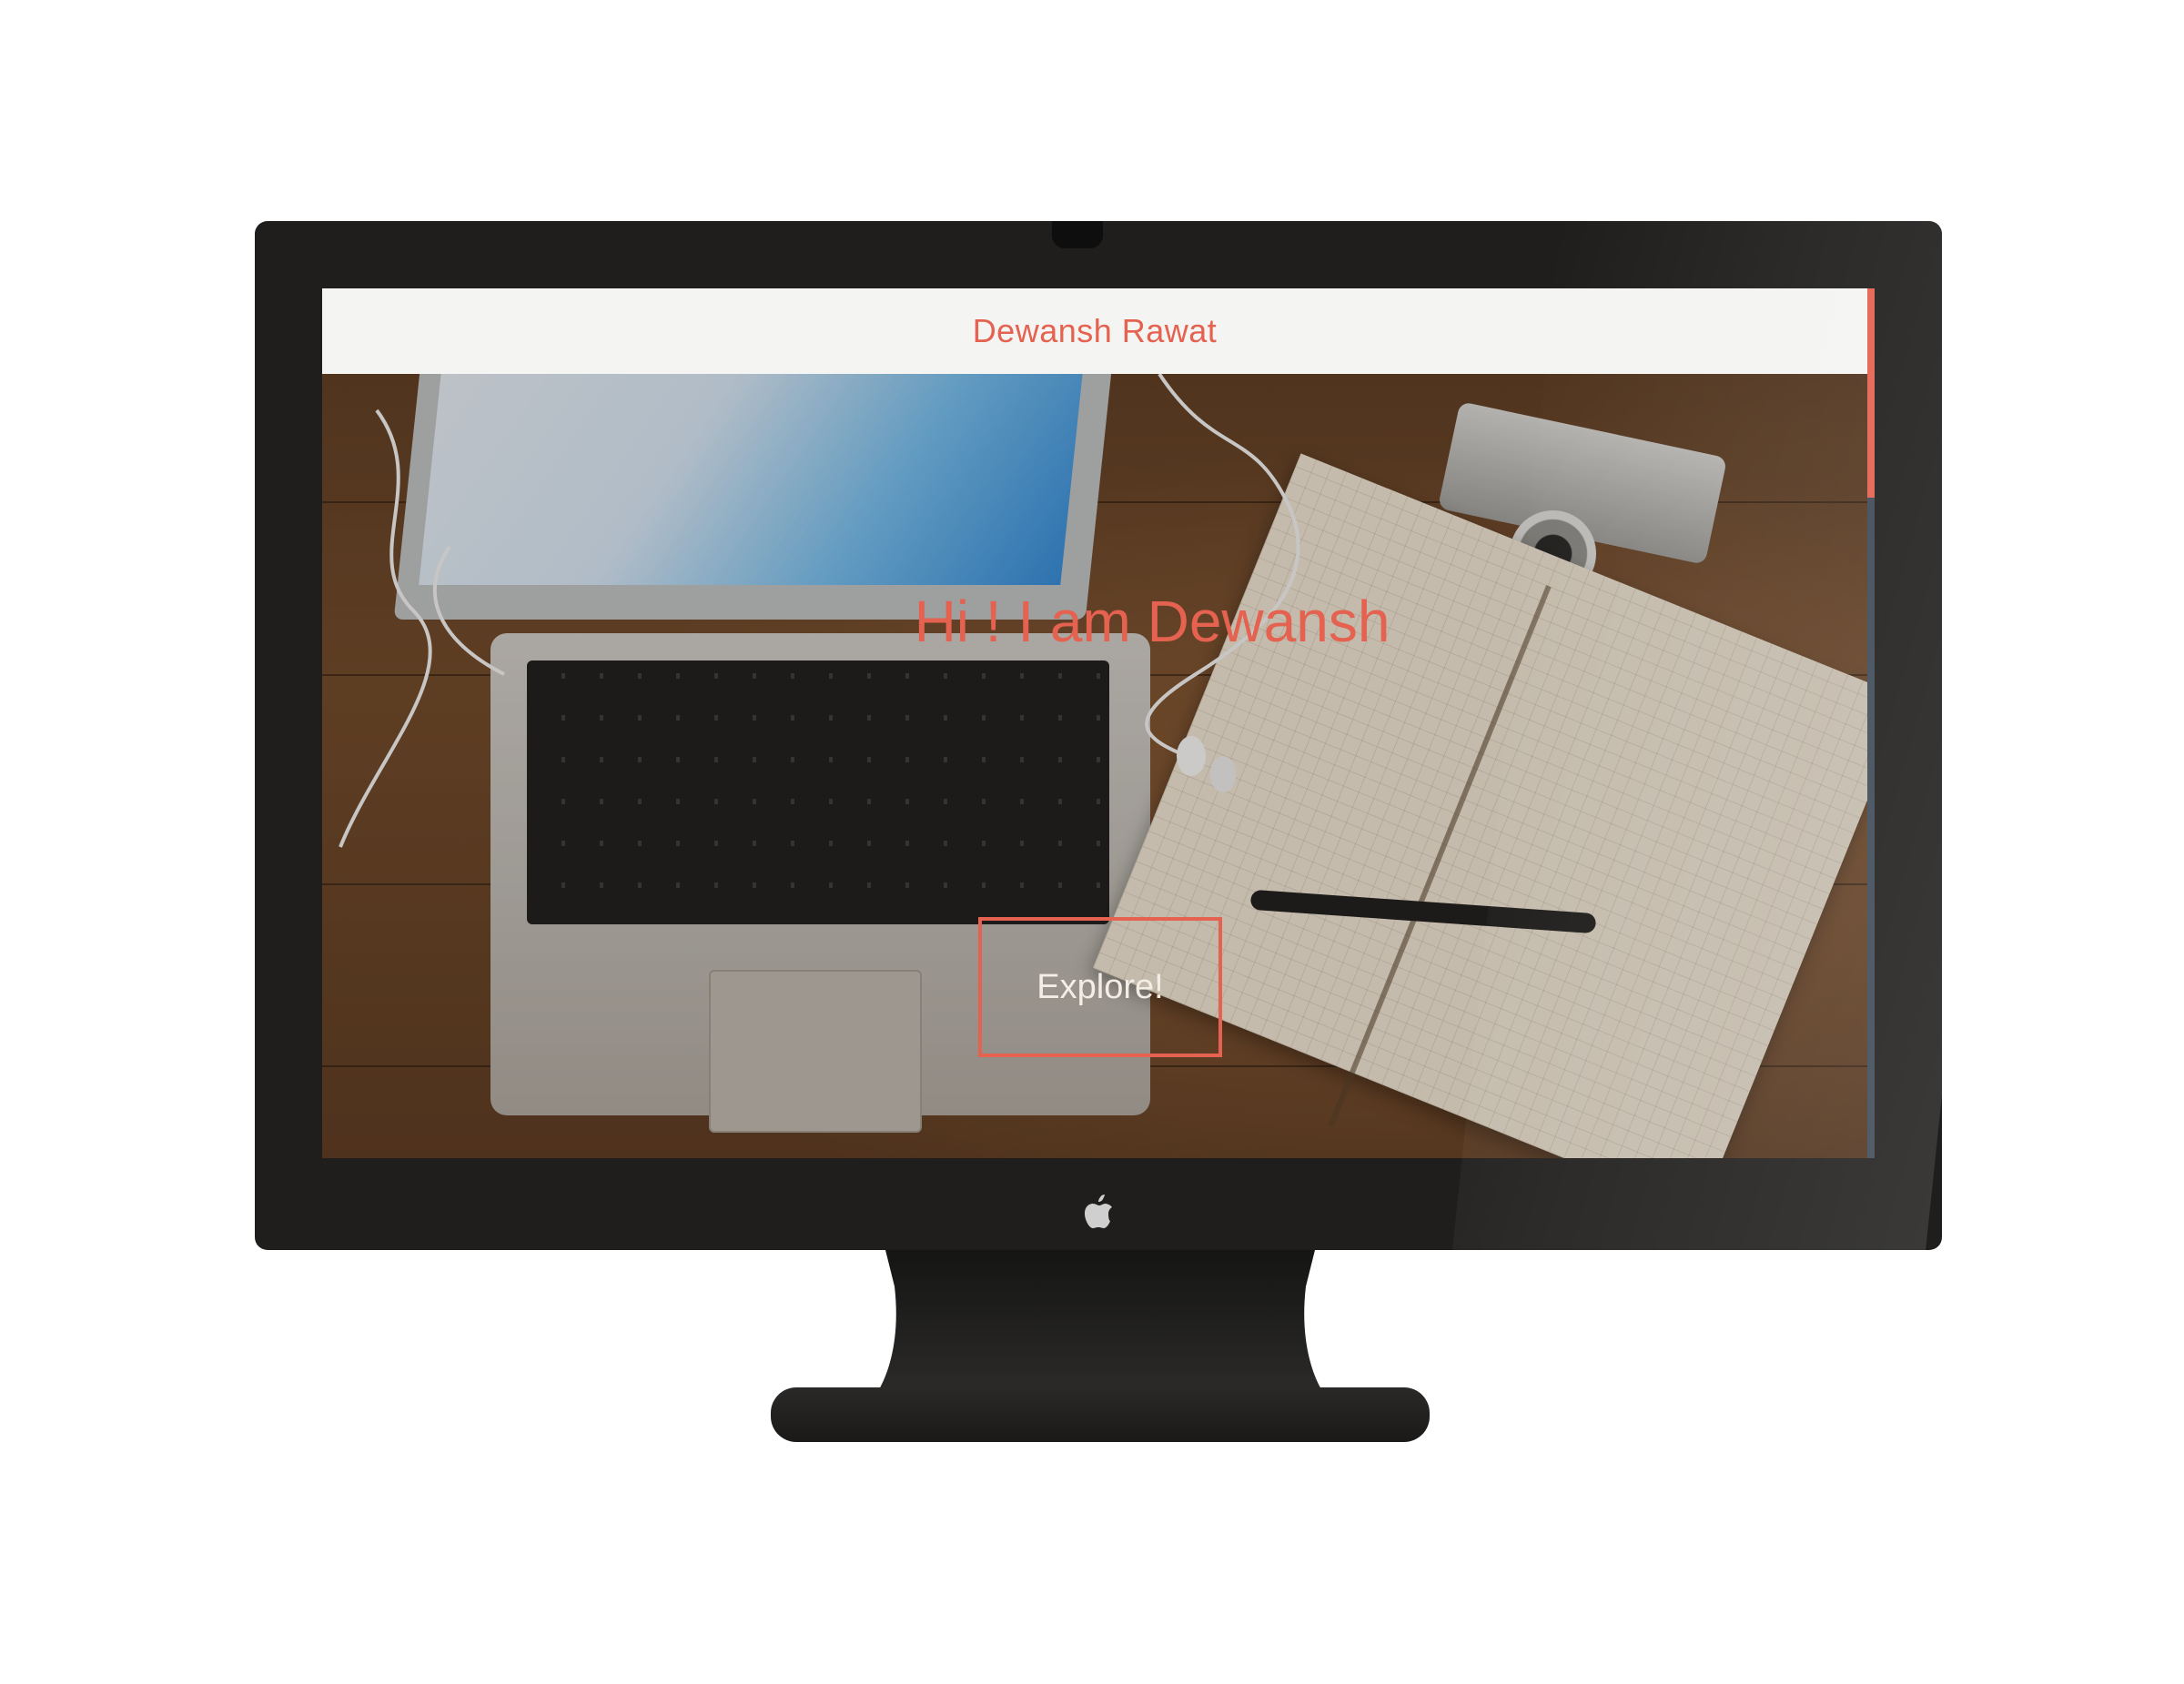 The height and width of the screenshot is (1684, 2184). Describe the element at coordinates (1100, 987) in the screenshot. I see `explore-button: Explore!` at that location.